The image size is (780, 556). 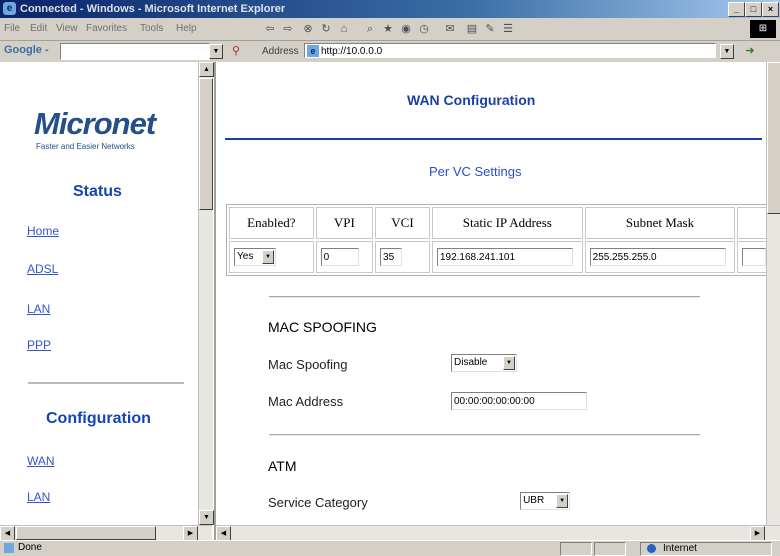 What do you see at coordinates (680, 548) in the screenshot?
I see `zone-text: Internet` at bounding box center [680, 548].